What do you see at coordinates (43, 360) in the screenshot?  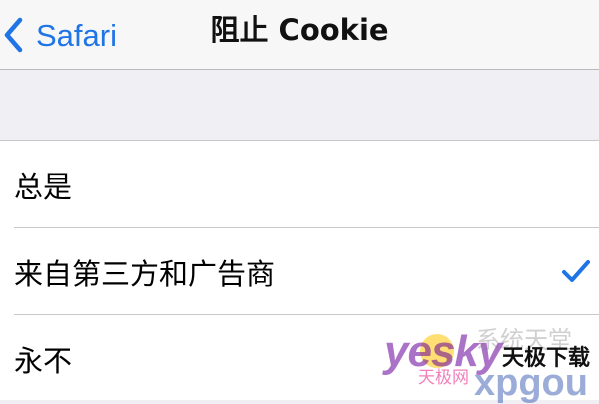 I see `option-label: 永不` at bounding box center [43, 360].